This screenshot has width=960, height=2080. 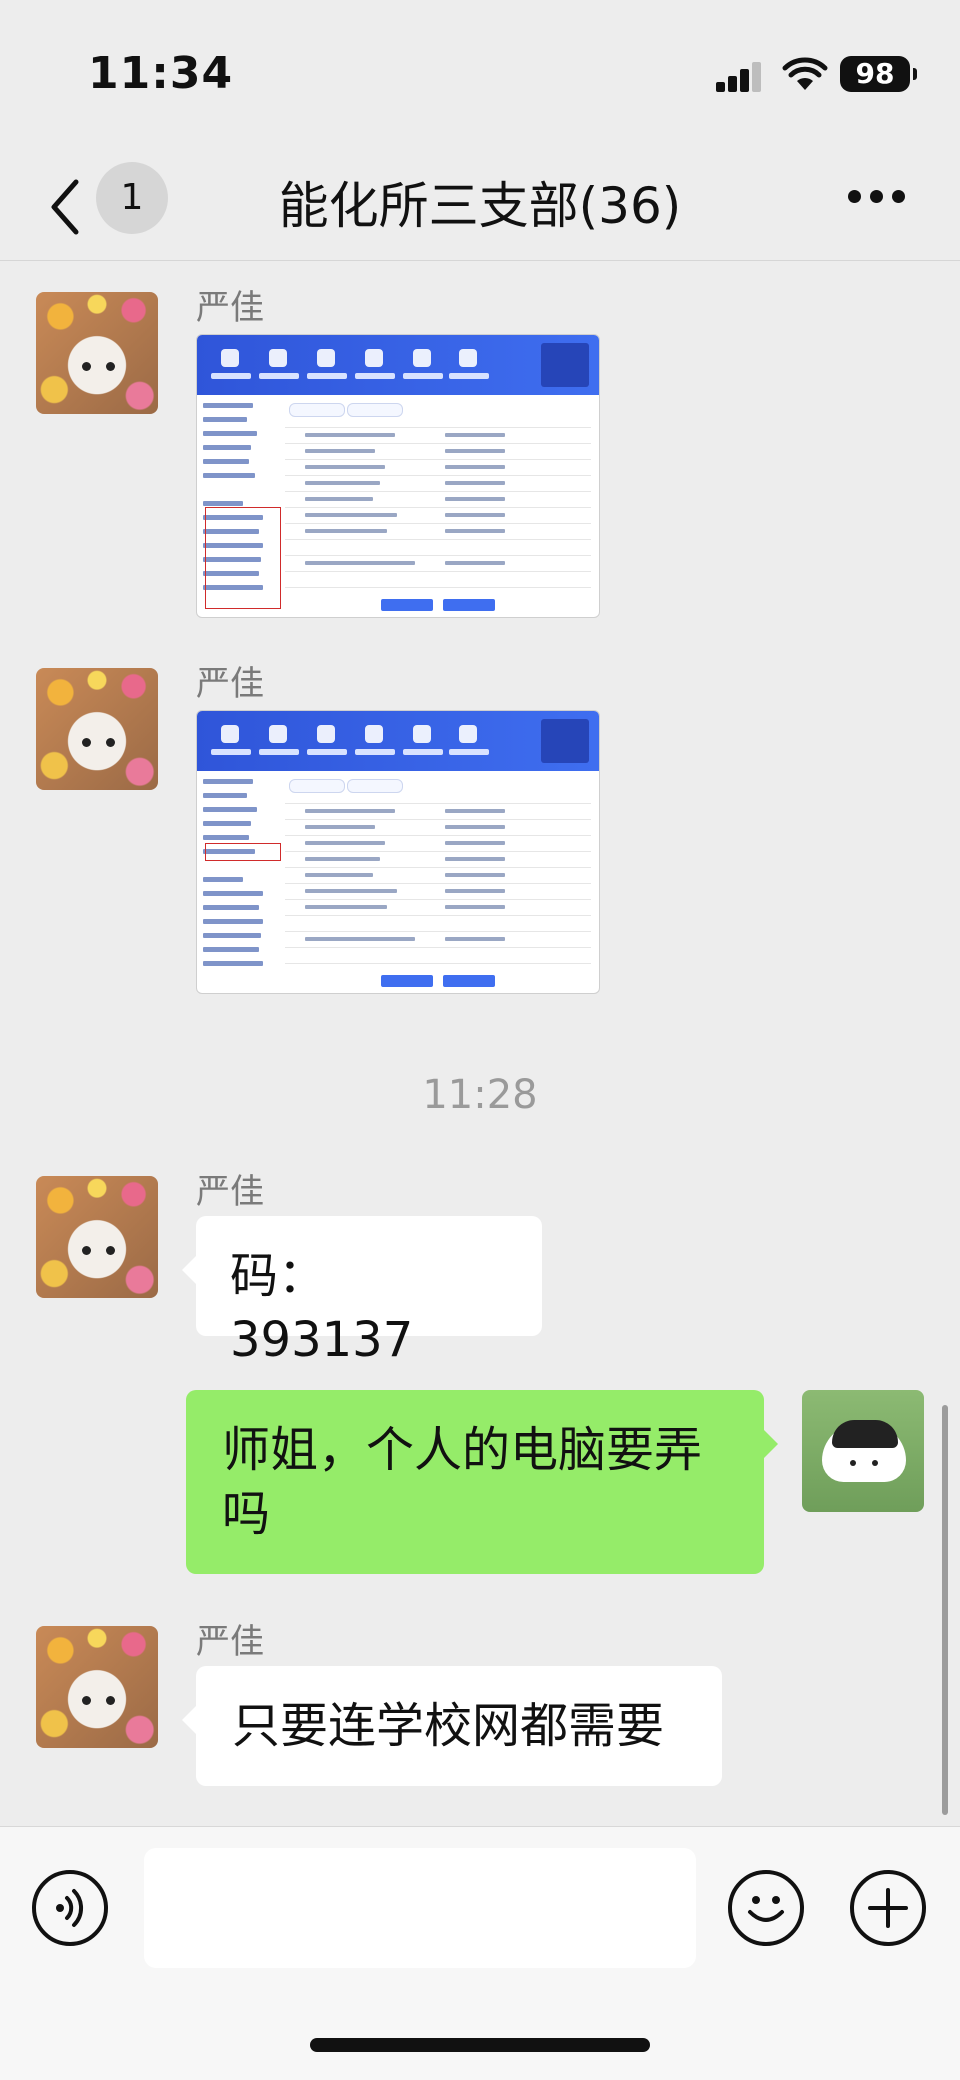 I want to click on scrollbar, so click(x=945, y=1610).